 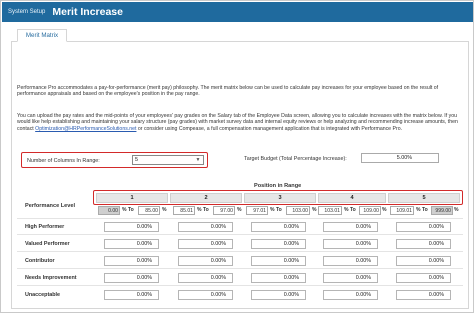 I want to click on row-label: Unacceptable, so click(x=43, y=295).